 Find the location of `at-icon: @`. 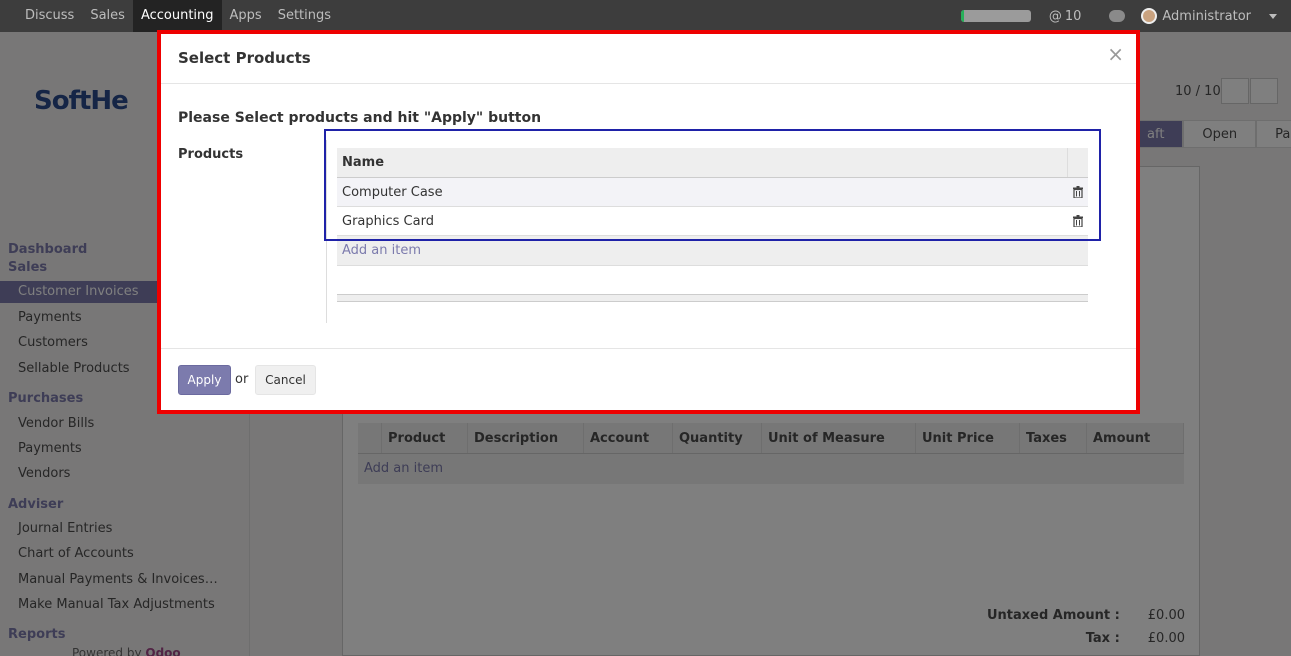

at-icon: @ is located at coordinates (1055, 16).